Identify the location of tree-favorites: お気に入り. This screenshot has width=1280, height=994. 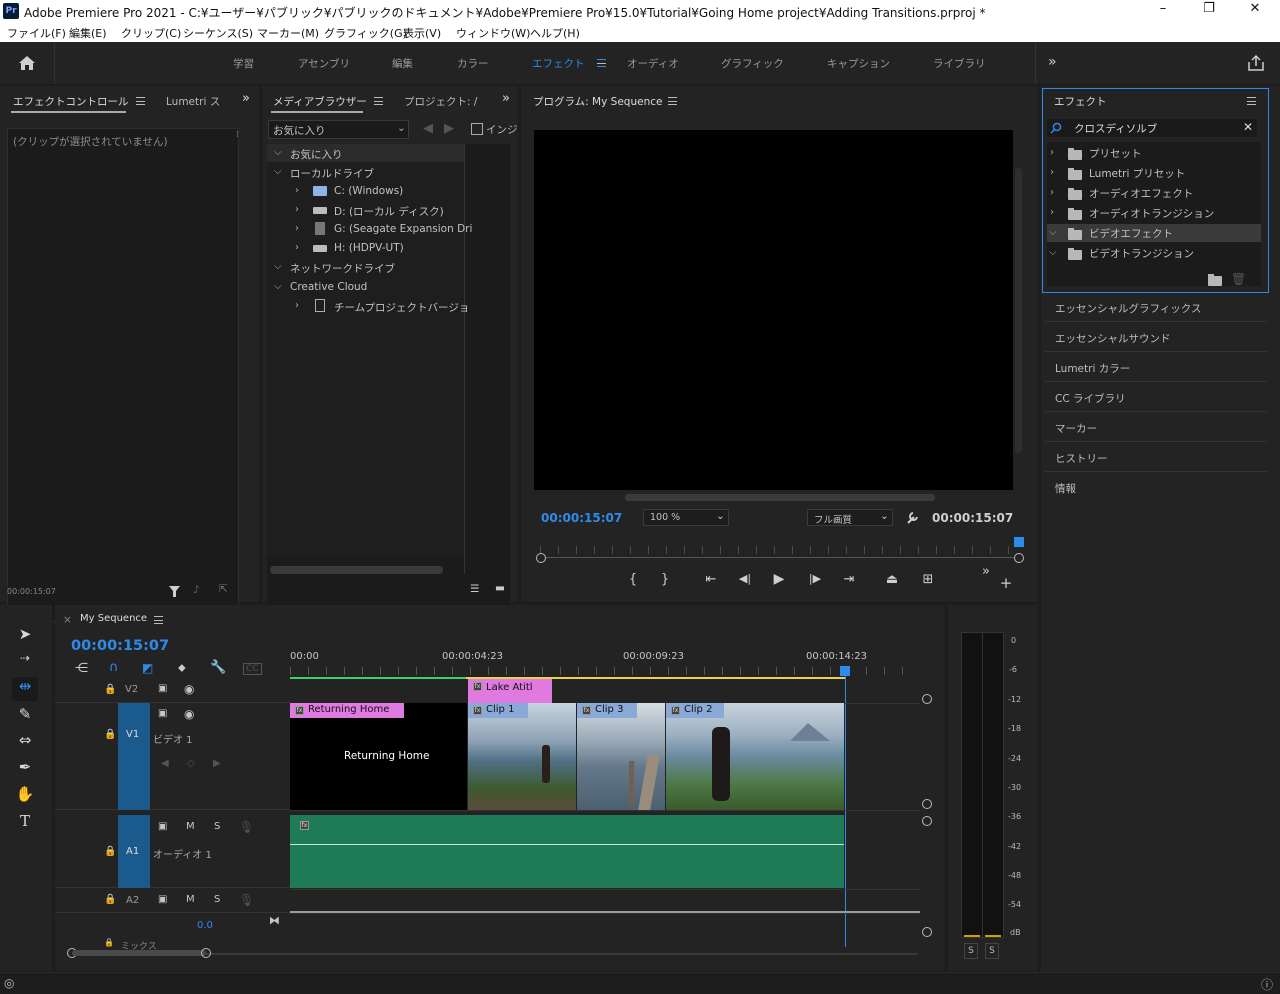
(316, 154).